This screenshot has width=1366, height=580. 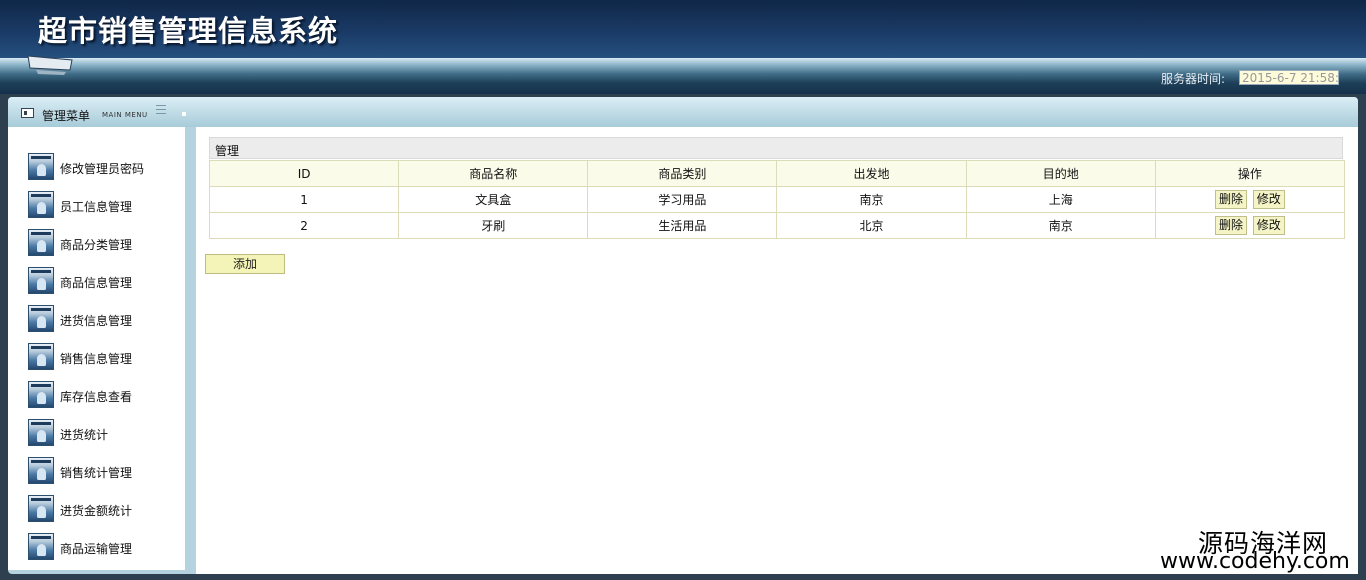 I want to click on sidebar-item-purchase-amount: 进货金额统计, so click(x=103, y=509).